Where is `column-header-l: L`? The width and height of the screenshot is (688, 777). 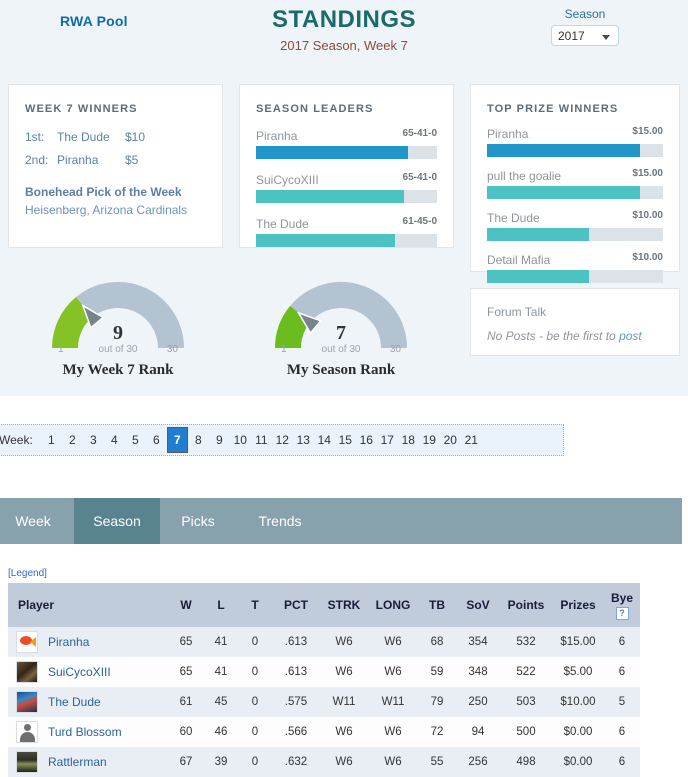 column-header-l: L is located at coordinates (221, 605).